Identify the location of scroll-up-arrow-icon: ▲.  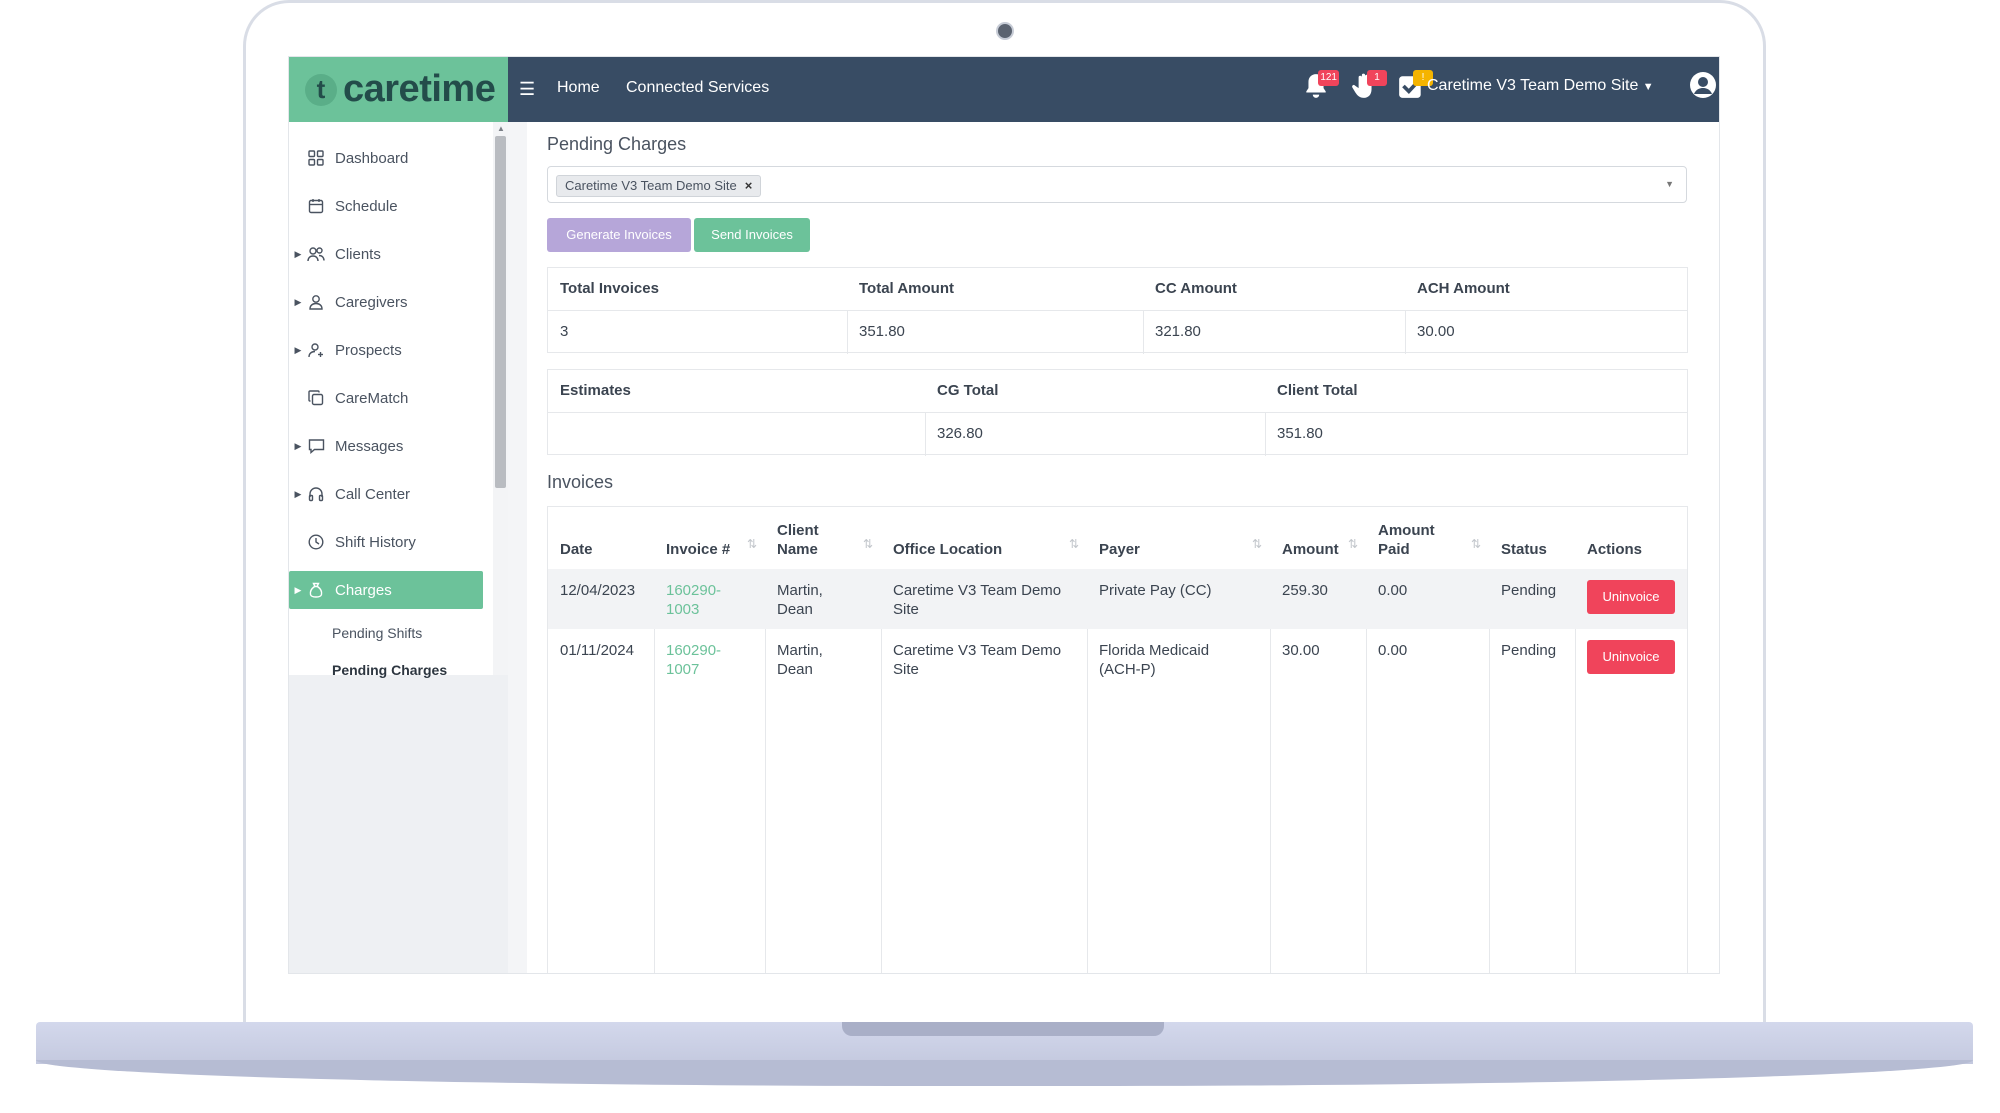
(501, 128).